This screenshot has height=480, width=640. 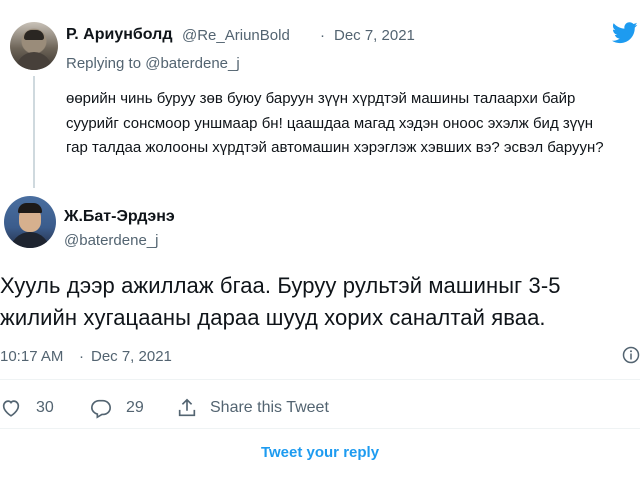 I want to click on replying-to: Replying to @baterdene_j, so click(x=153, y=63).